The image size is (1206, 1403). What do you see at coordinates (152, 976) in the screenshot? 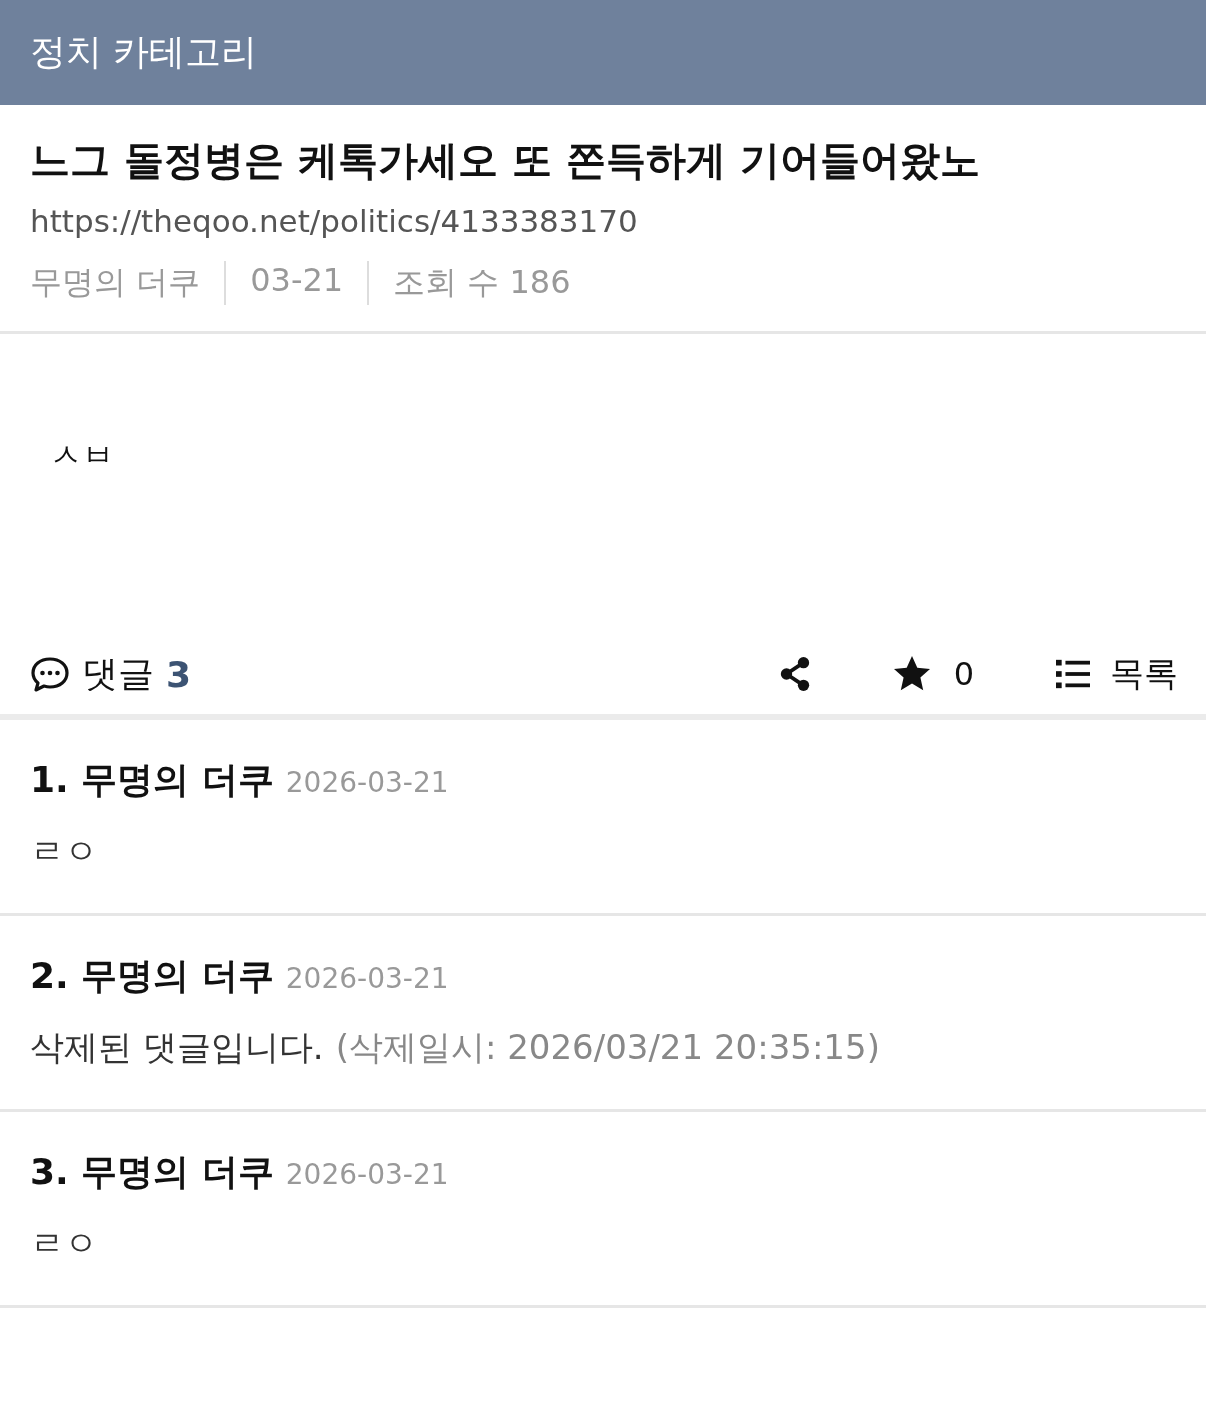
I see `comment-author: 2. 무명의 더쿠` at bounding box center [152, 976].